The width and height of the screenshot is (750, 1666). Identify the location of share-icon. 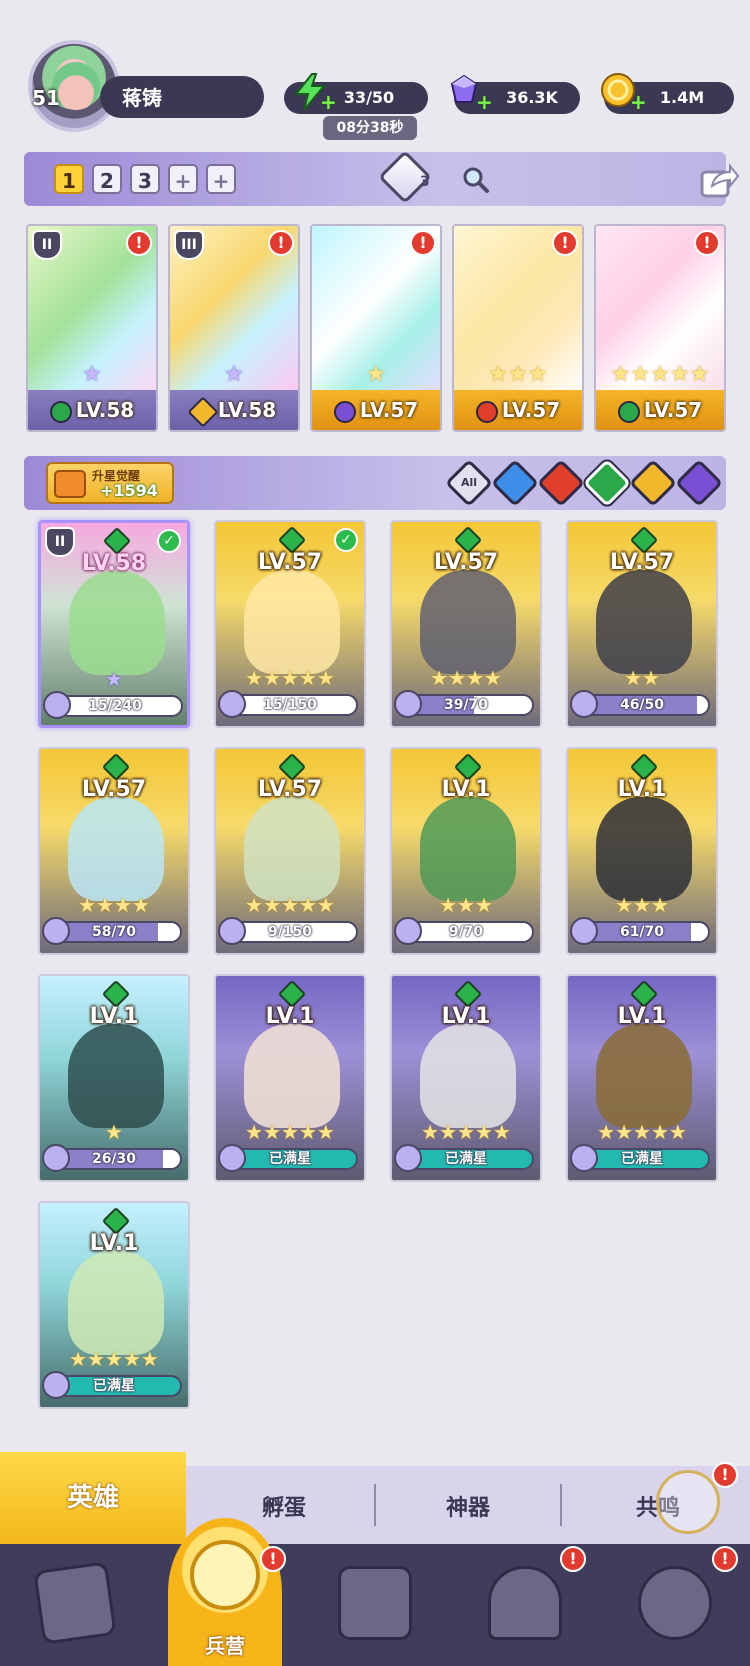
(718, 180).